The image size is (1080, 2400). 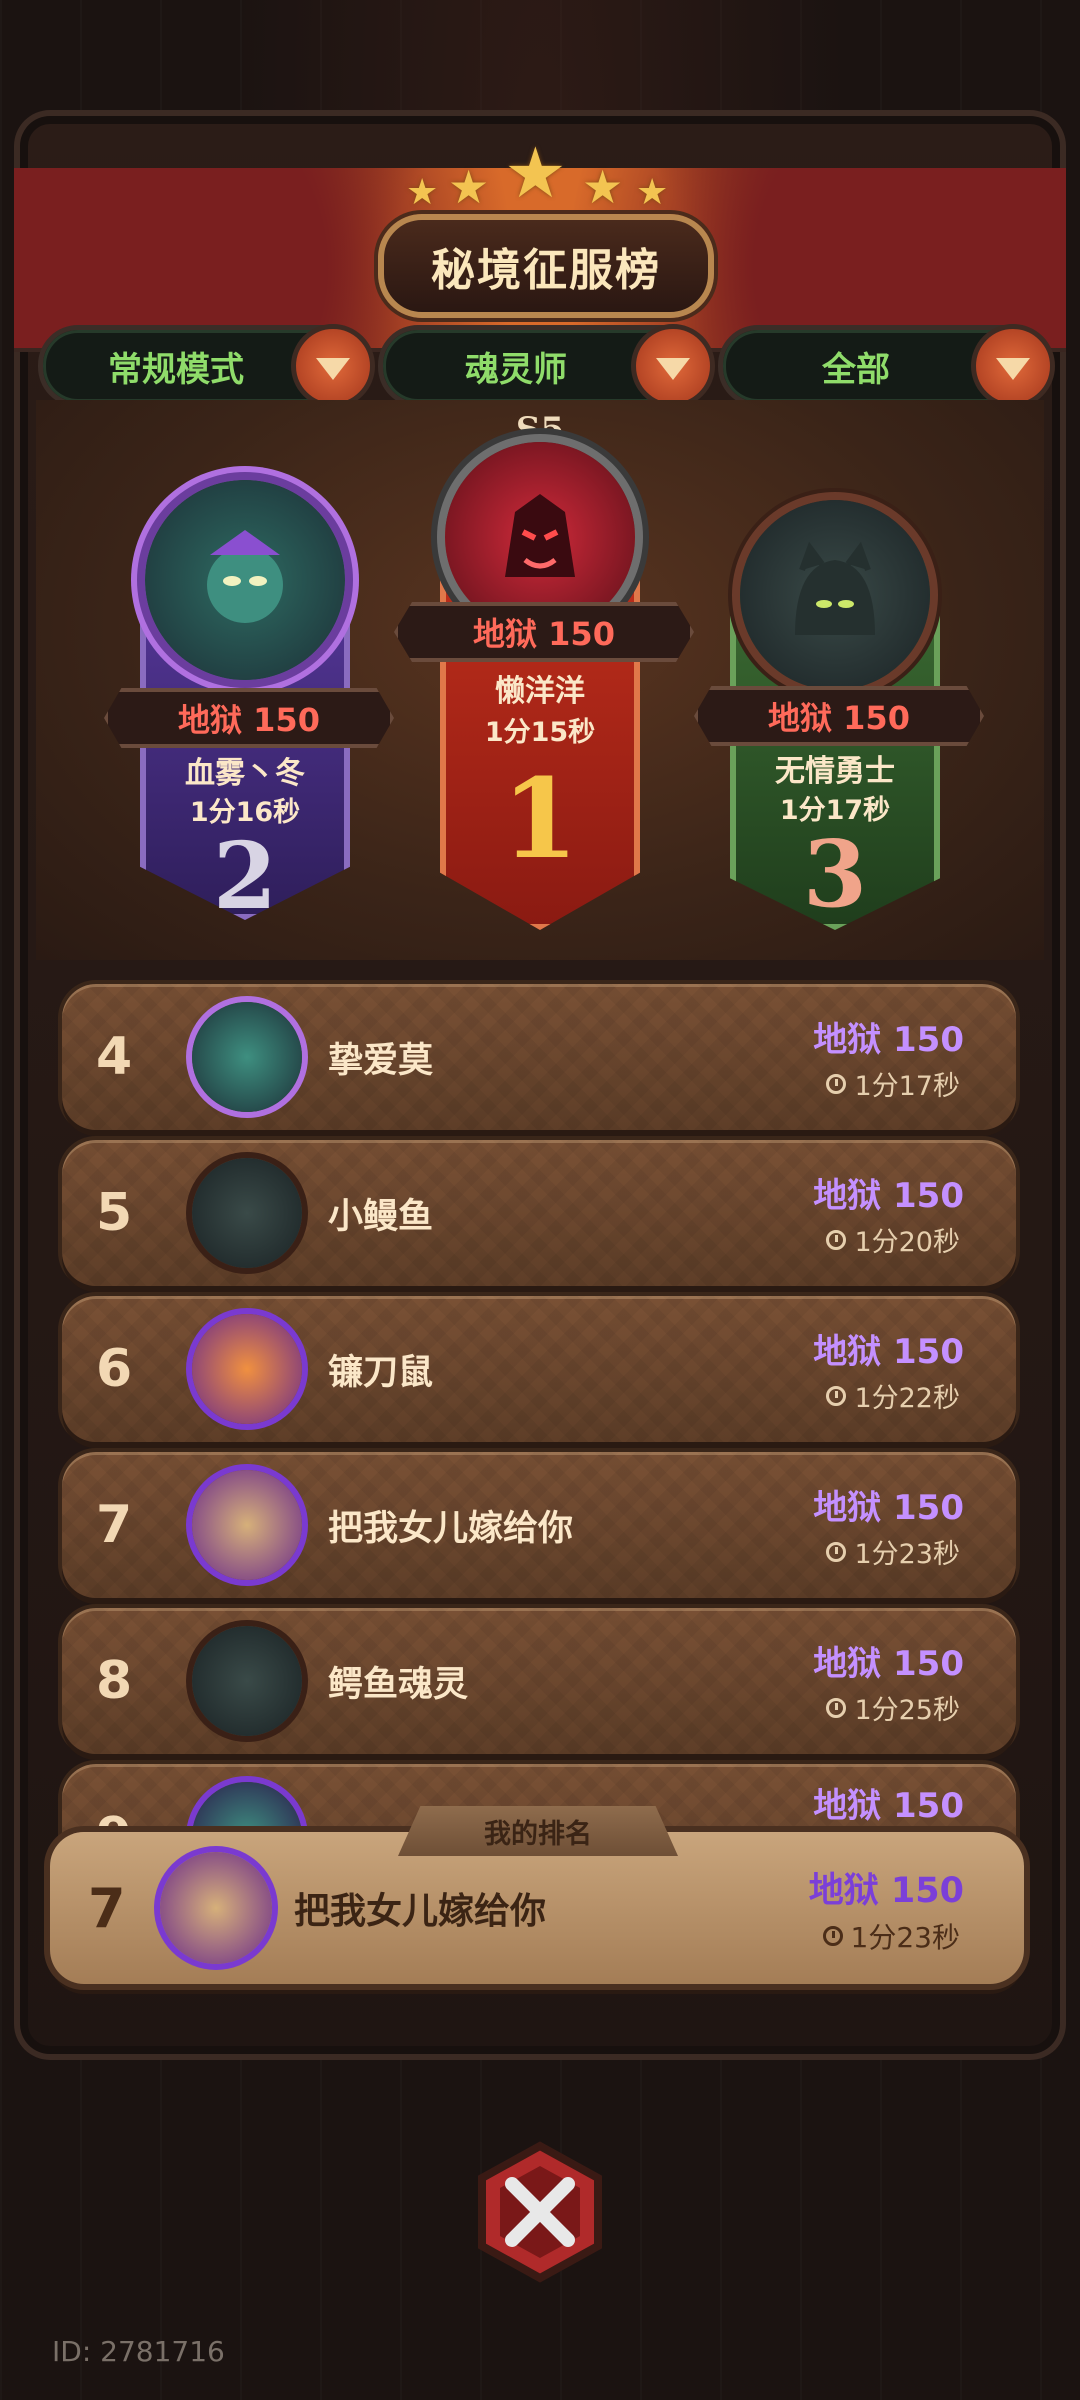 I want to click on player-time: 1分15秒, so click(x=540, y=732).